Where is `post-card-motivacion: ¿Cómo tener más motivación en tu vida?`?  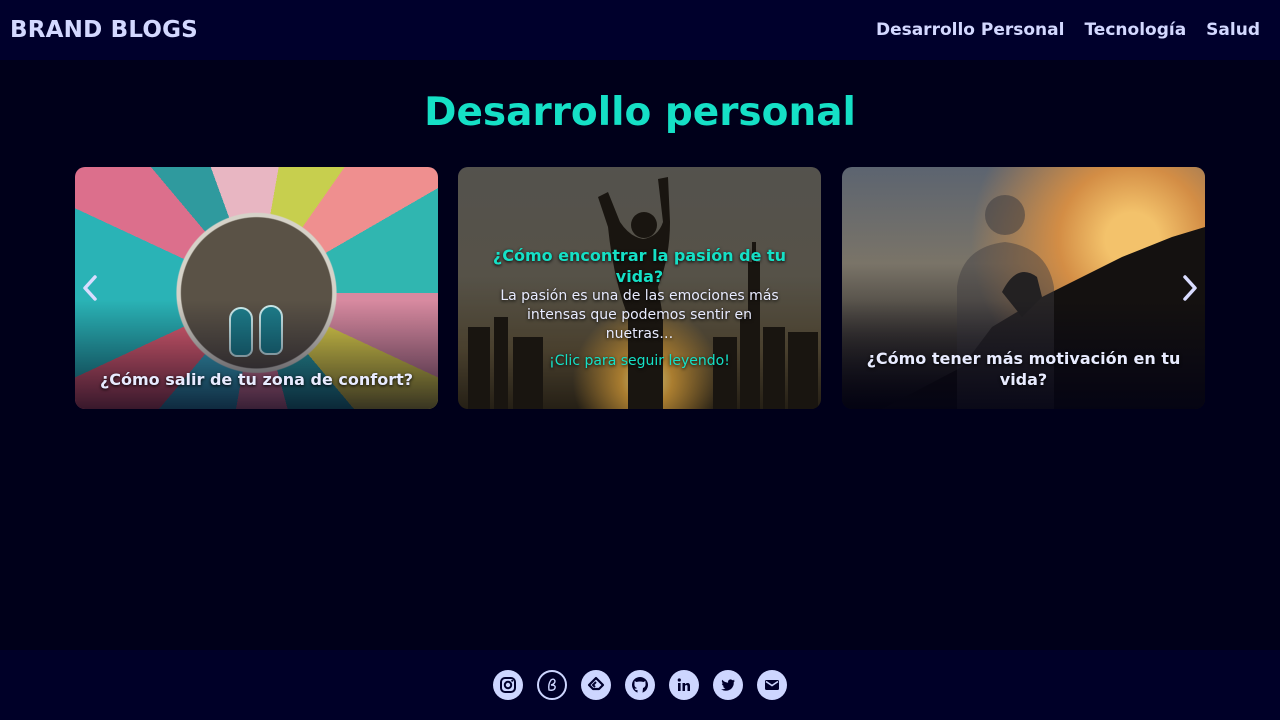 post-card-motivacion: ¿Cómo tener más motivación en tu vida? is located at coordinates (1023, 288).